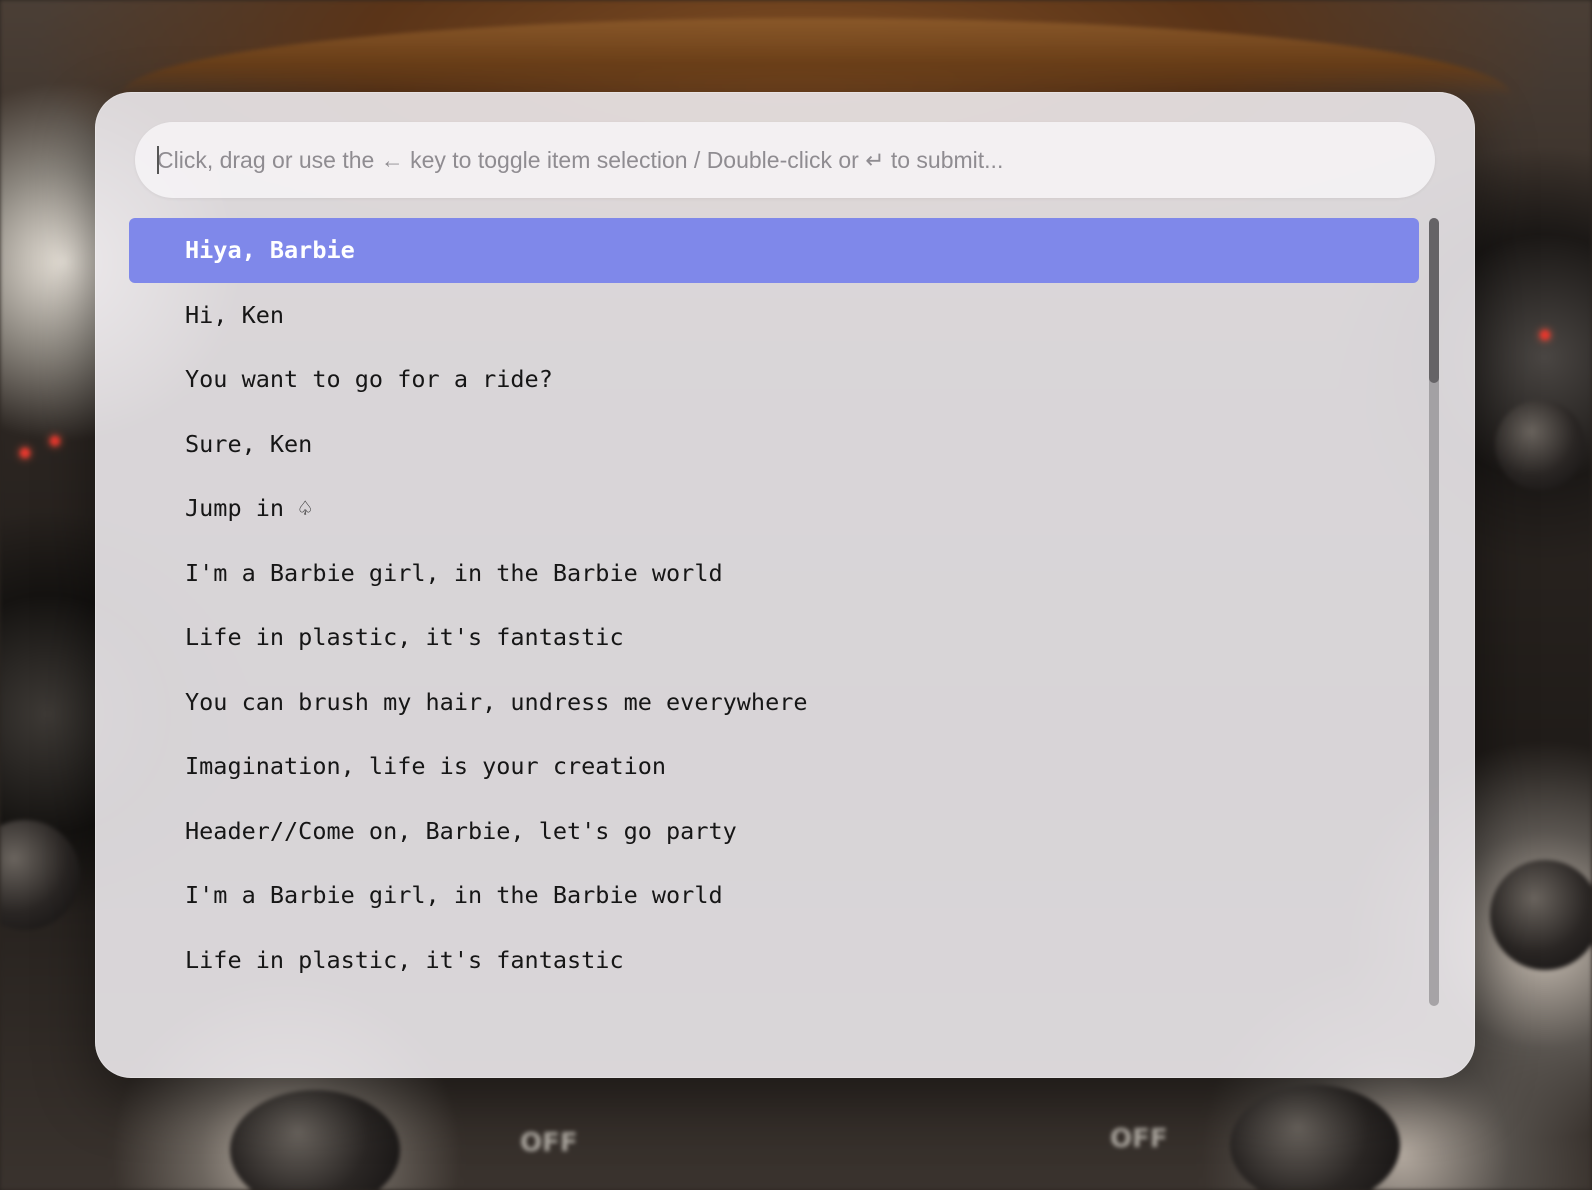  What do you see at coordinates (158, 160) in the screenshot?
I see `text-cursor` at bounding box center [158, 160].